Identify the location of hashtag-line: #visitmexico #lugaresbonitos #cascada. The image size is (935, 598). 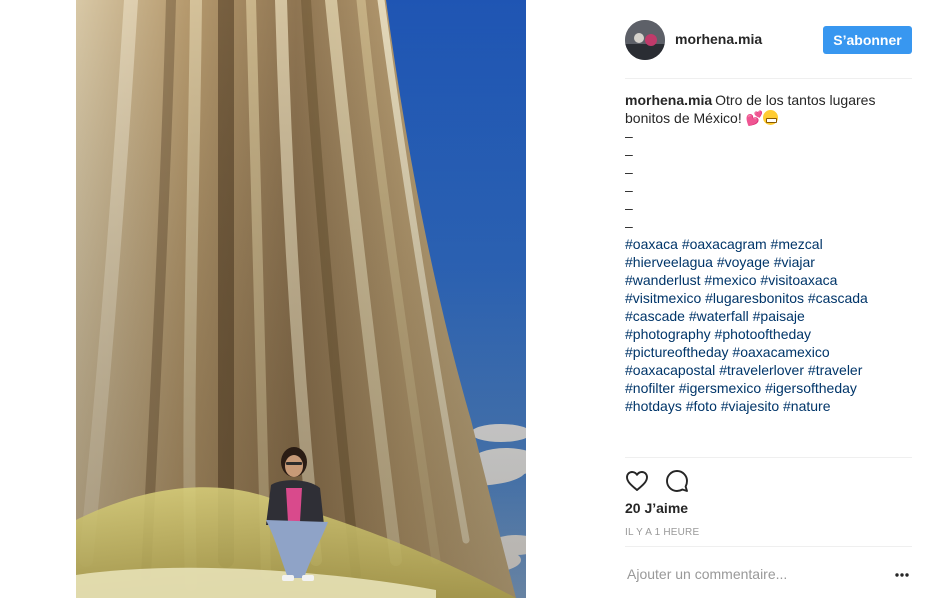
(770, 298).